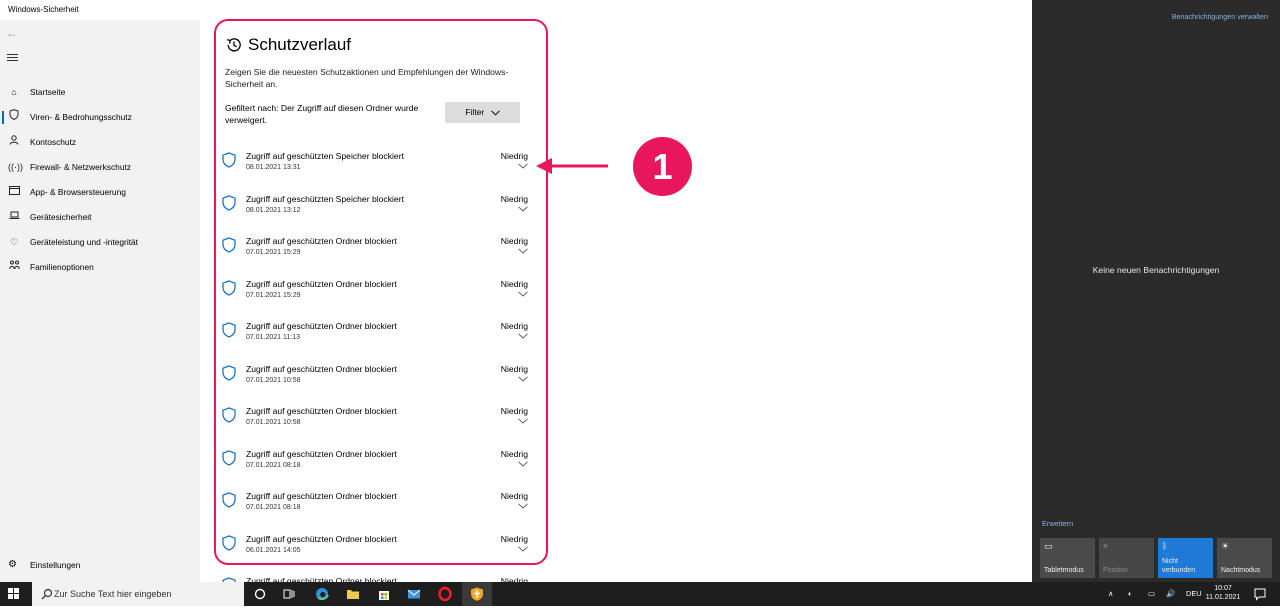 This screenshot has height=613, width=1280. What do you see at coordinates (12, 564) in the screenshot?
I see `gear-icon: ⚙` at bounding box center [12, 564].